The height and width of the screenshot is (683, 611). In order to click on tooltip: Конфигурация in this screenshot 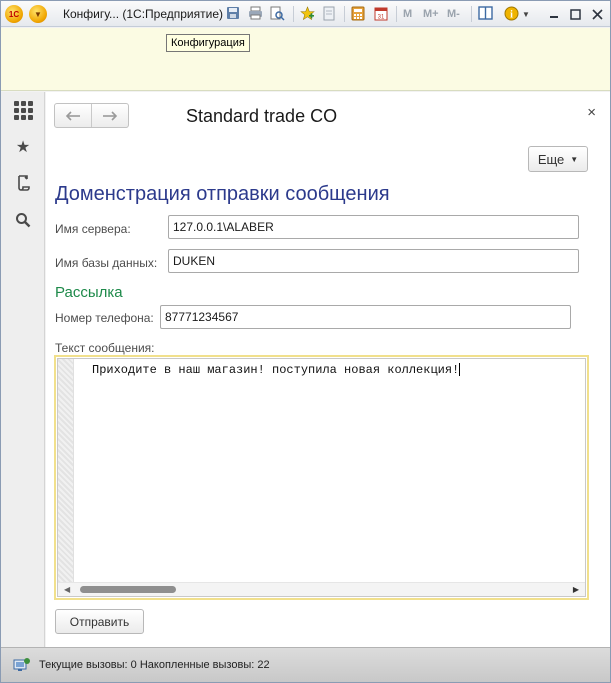, I will do `click(208, 43)`.